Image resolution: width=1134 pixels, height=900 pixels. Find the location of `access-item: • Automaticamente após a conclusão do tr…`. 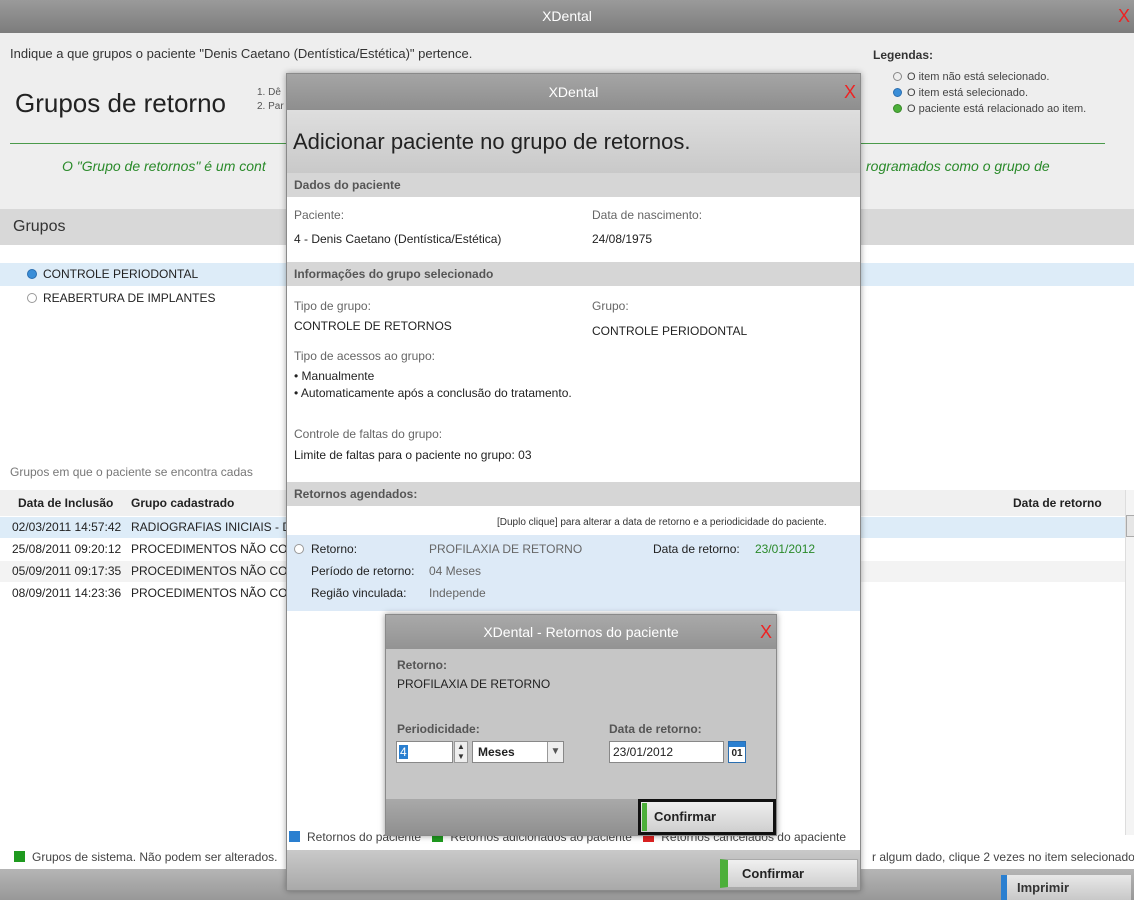

access-item: • Automaticamente após a conclusão do tr… is located at coordinates (433, 393).